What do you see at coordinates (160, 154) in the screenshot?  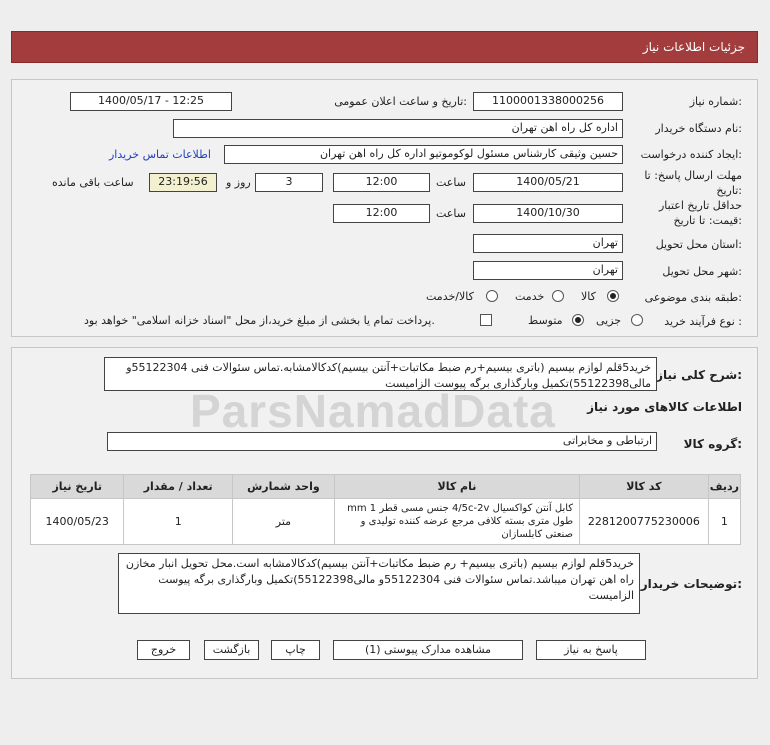 I see `buyer-contact-link: اطلاعات تماس خریدار` at bounding box center [160, 154].